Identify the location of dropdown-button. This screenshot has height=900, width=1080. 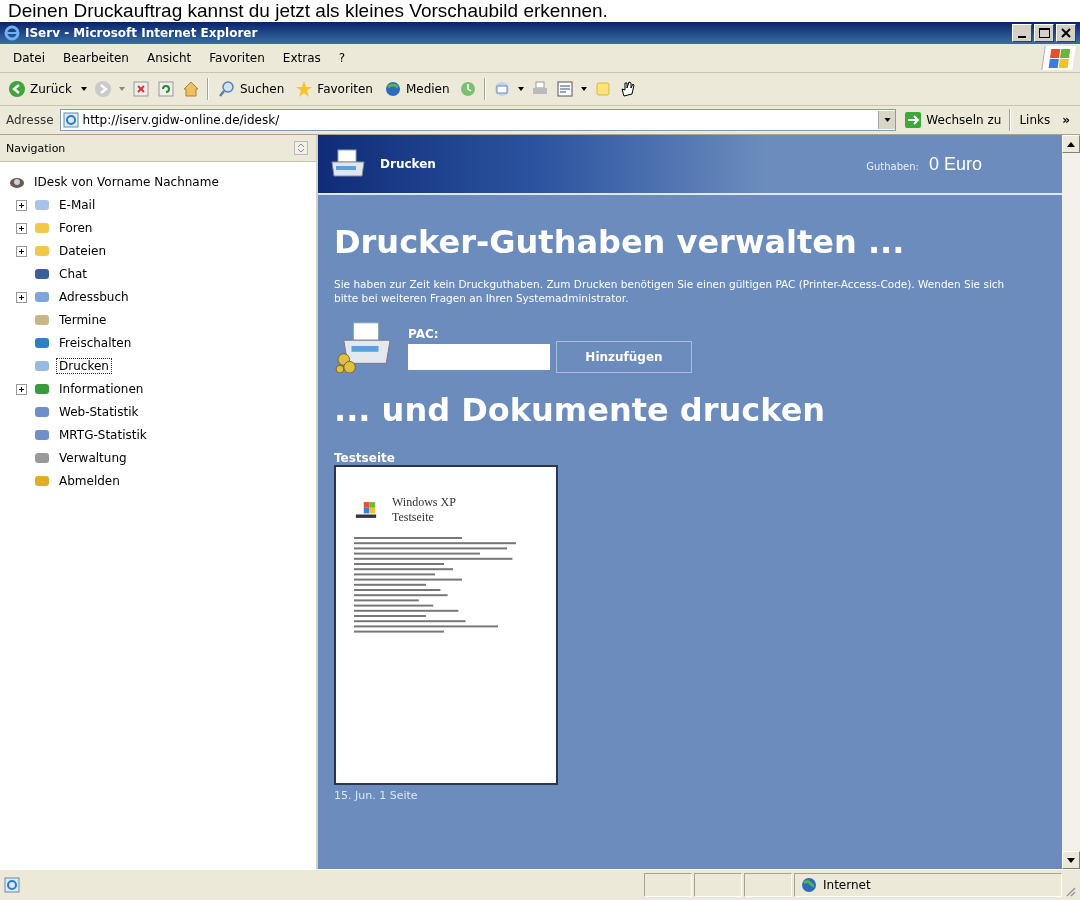
(887, 120).